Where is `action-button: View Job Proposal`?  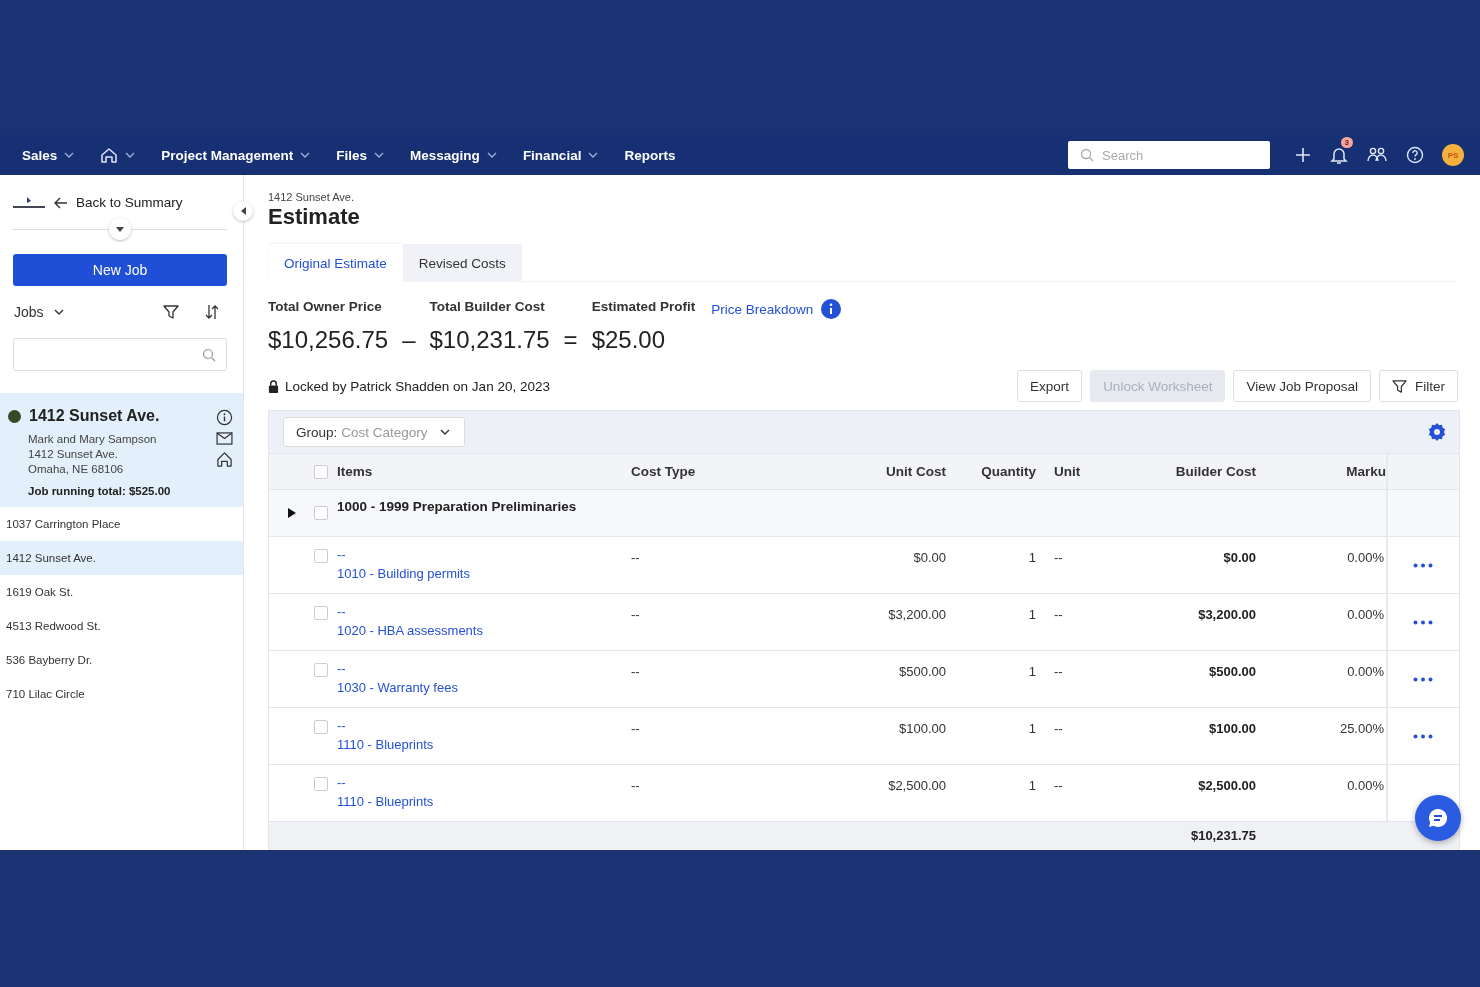
action-button: View Job Proposal is located at coordinates (1302, 386).